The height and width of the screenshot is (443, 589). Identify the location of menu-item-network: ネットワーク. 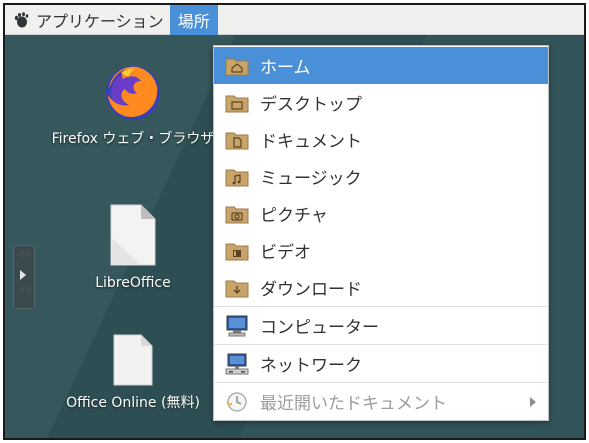
(381, 363).